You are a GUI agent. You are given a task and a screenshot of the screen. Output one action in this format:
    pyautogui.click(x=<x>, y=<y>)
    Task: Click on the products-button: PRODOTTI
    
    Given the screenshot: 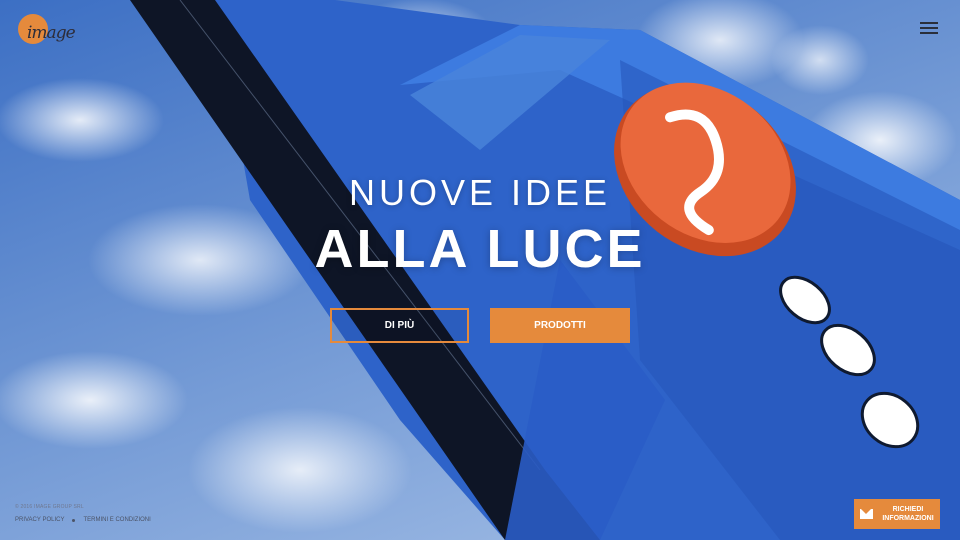 What is the action you would take?
    pyautogui.click(x=560, y=325)
    